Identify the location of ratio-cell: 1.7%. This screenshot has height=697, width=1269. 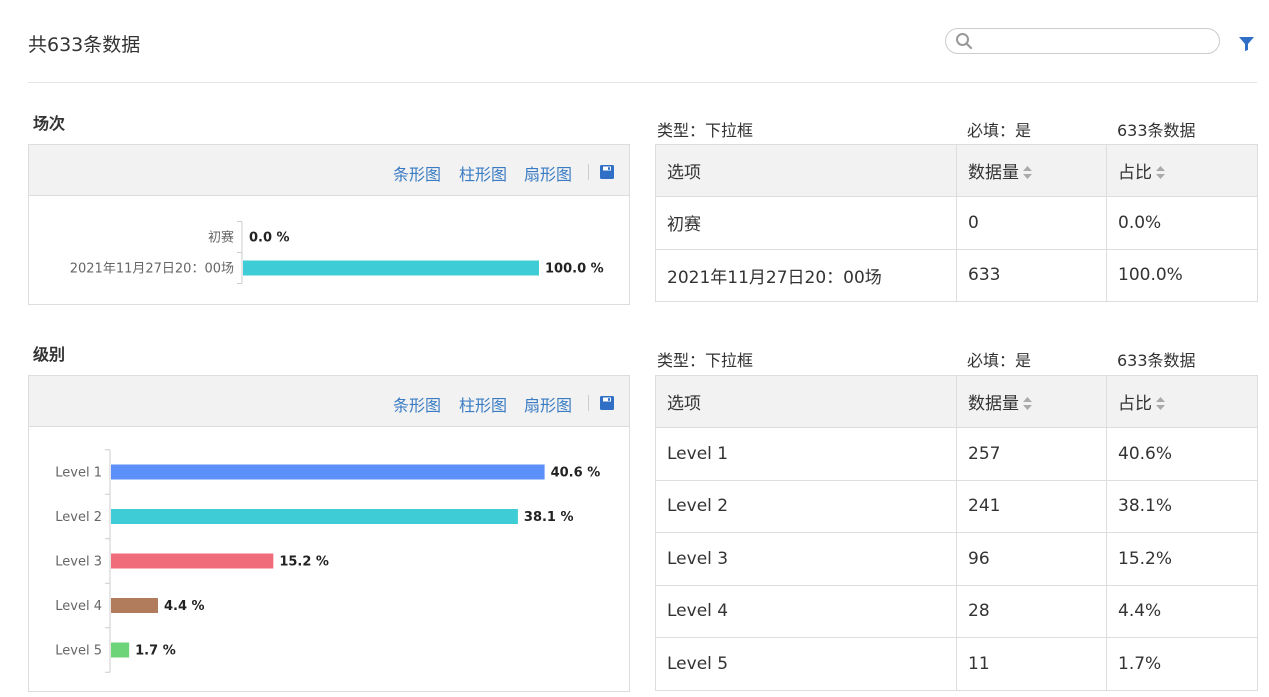
(1182, 664).